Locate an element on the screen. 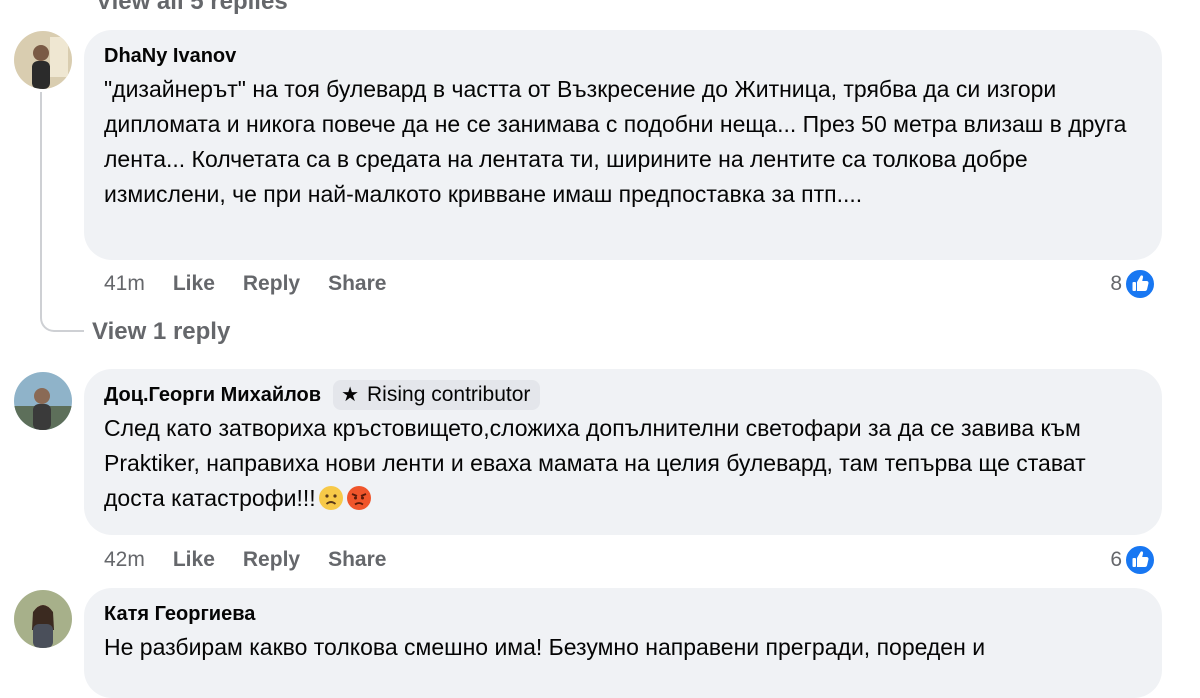 This screenshot has height=698, width=1200. view-reply-link: View 1 reply is located at coordinates (161, 332).